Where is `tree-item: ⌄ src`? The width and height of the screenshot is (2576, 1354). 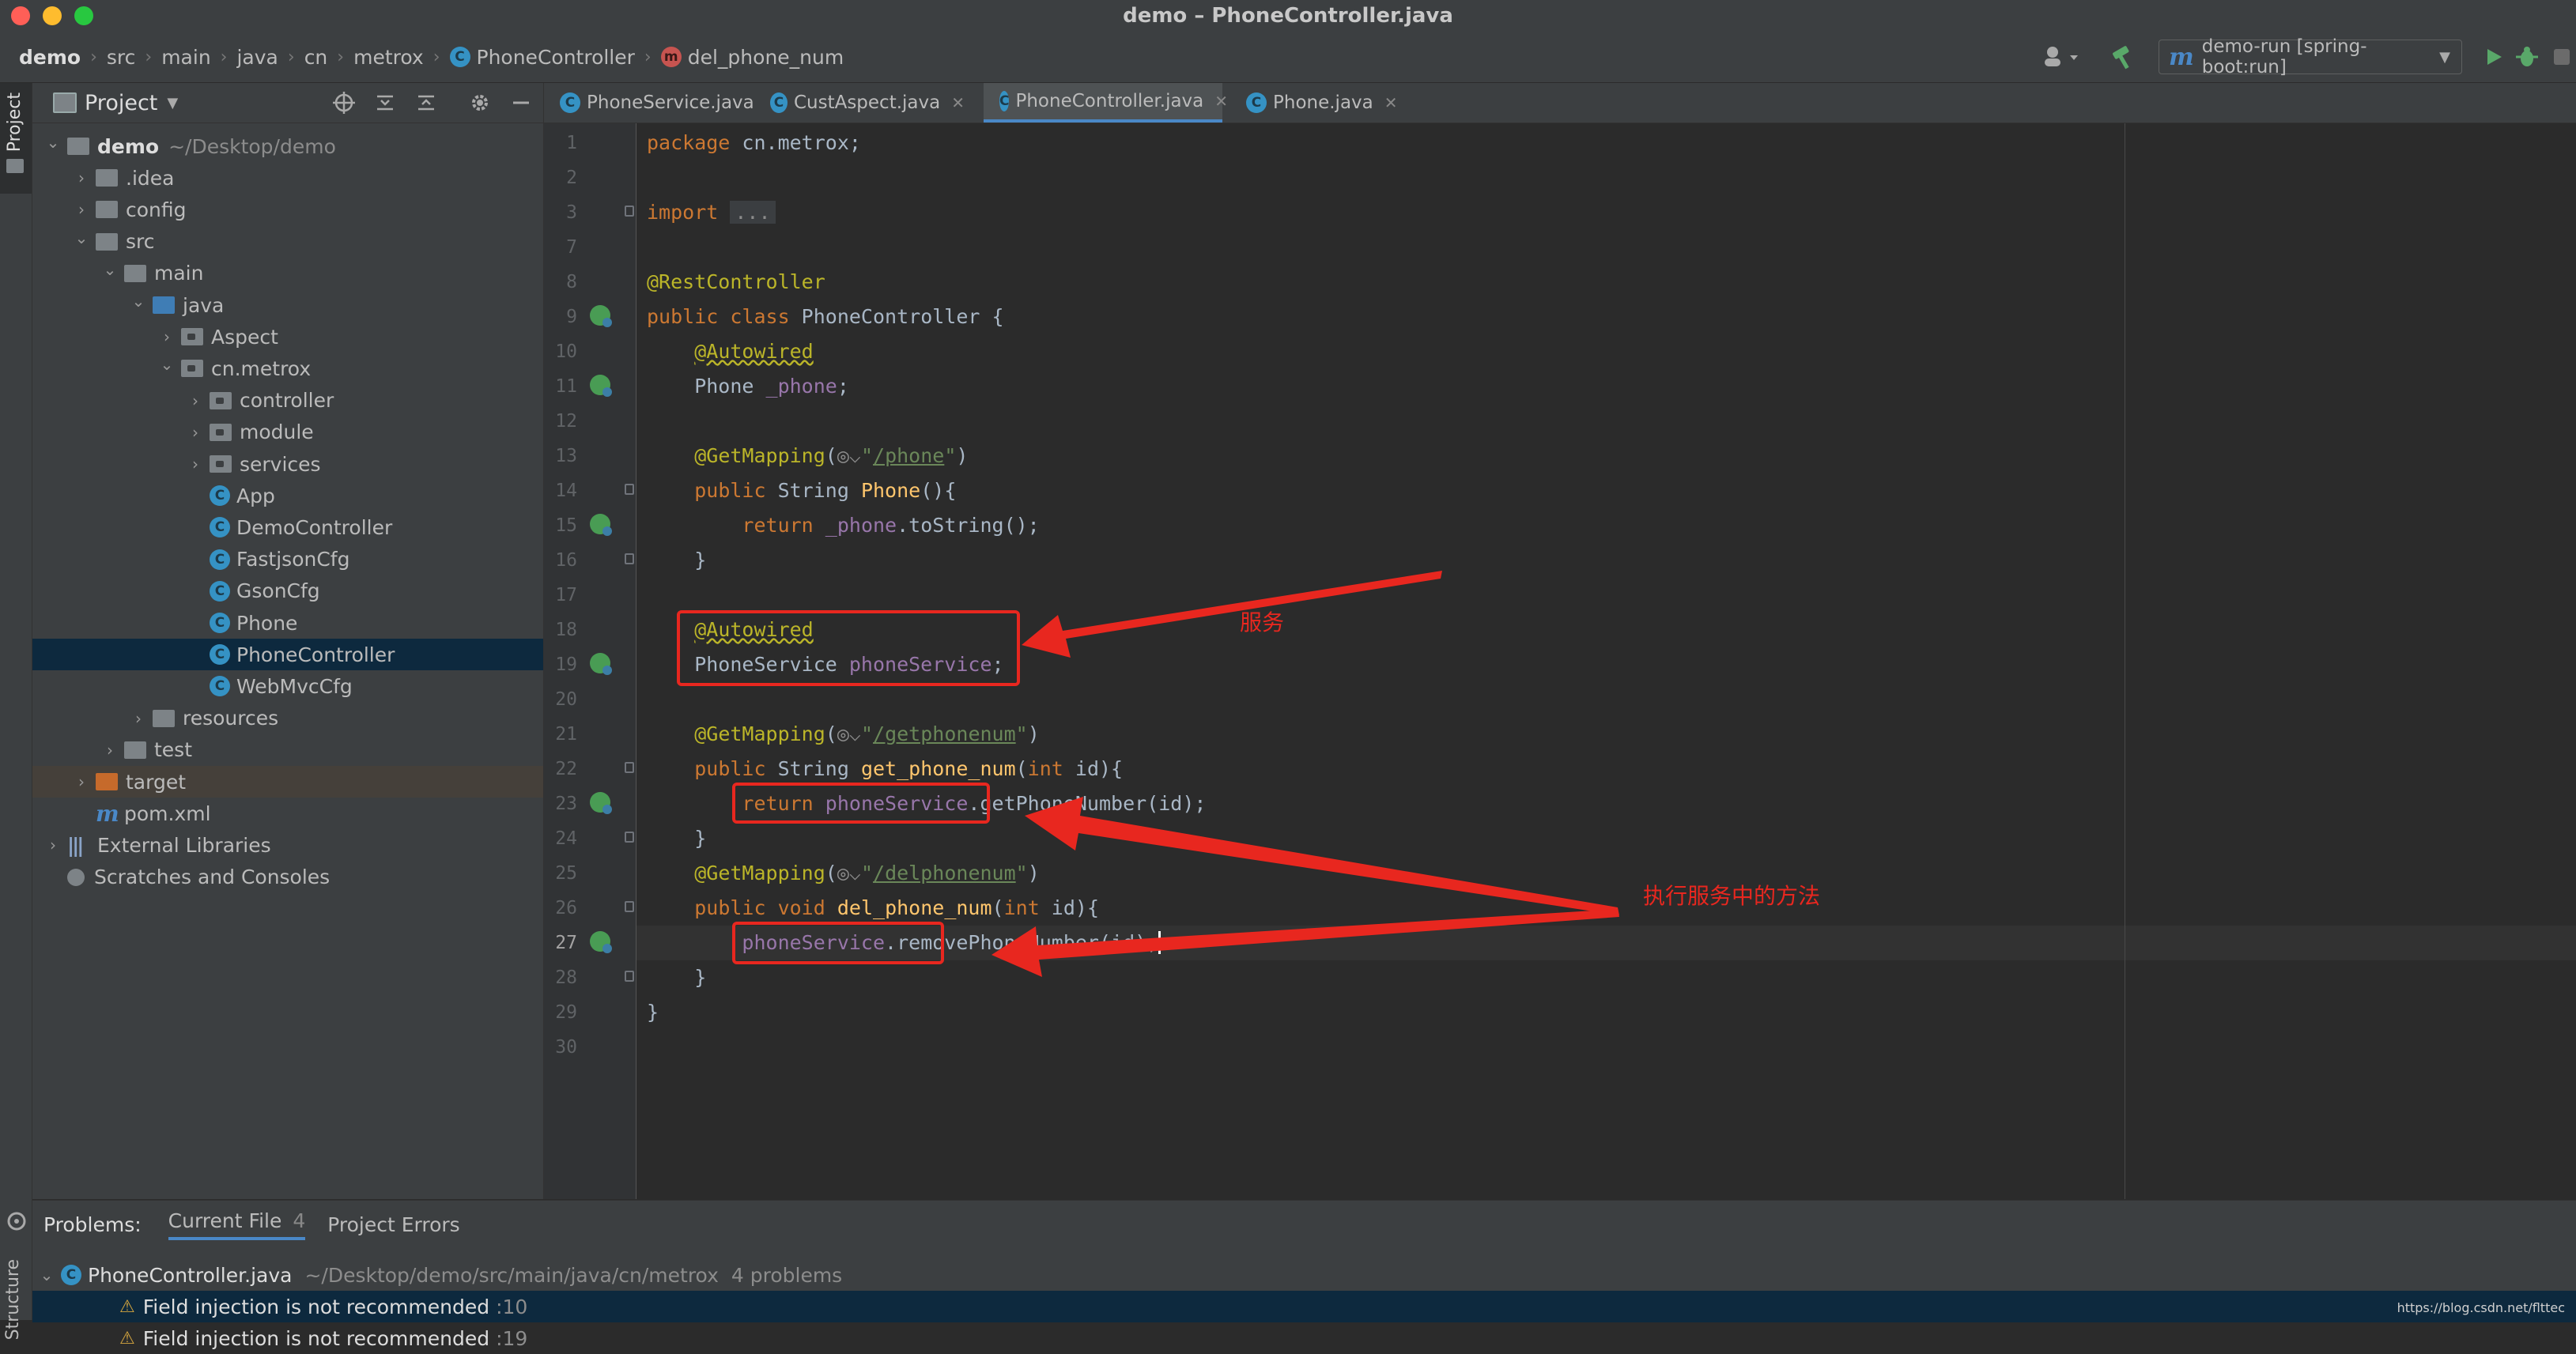
tree-item: ⌄ src is located at coordinates (287, 242).